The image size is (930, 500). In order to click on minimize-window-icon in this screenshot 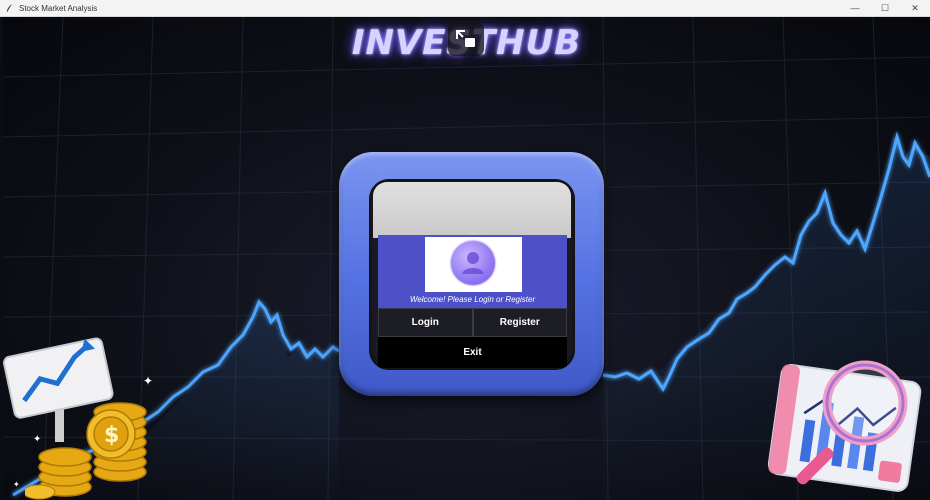, I will do `click(465, 38)`.